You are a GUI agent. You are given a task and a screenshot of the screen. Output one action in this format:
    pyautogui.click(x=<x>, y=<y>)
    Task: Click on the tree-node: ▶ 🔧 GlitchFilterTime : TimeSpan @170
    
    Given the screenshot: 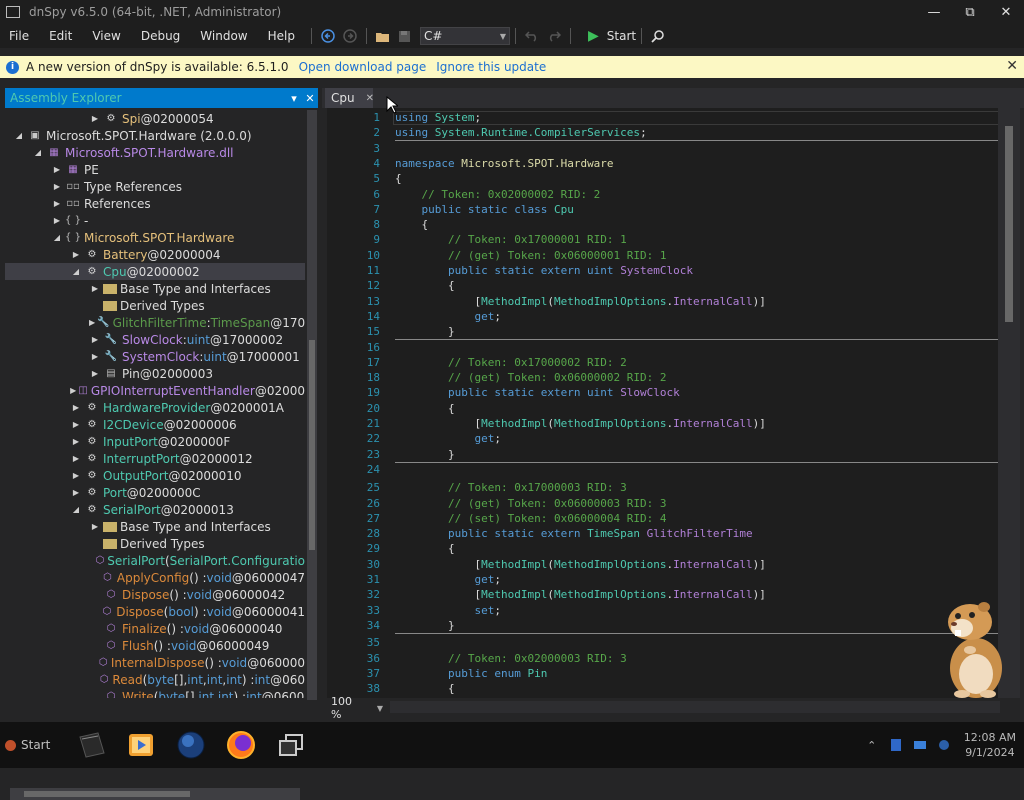 What is the action you would take?
    pyautogui.click(x=155, y=322)
    